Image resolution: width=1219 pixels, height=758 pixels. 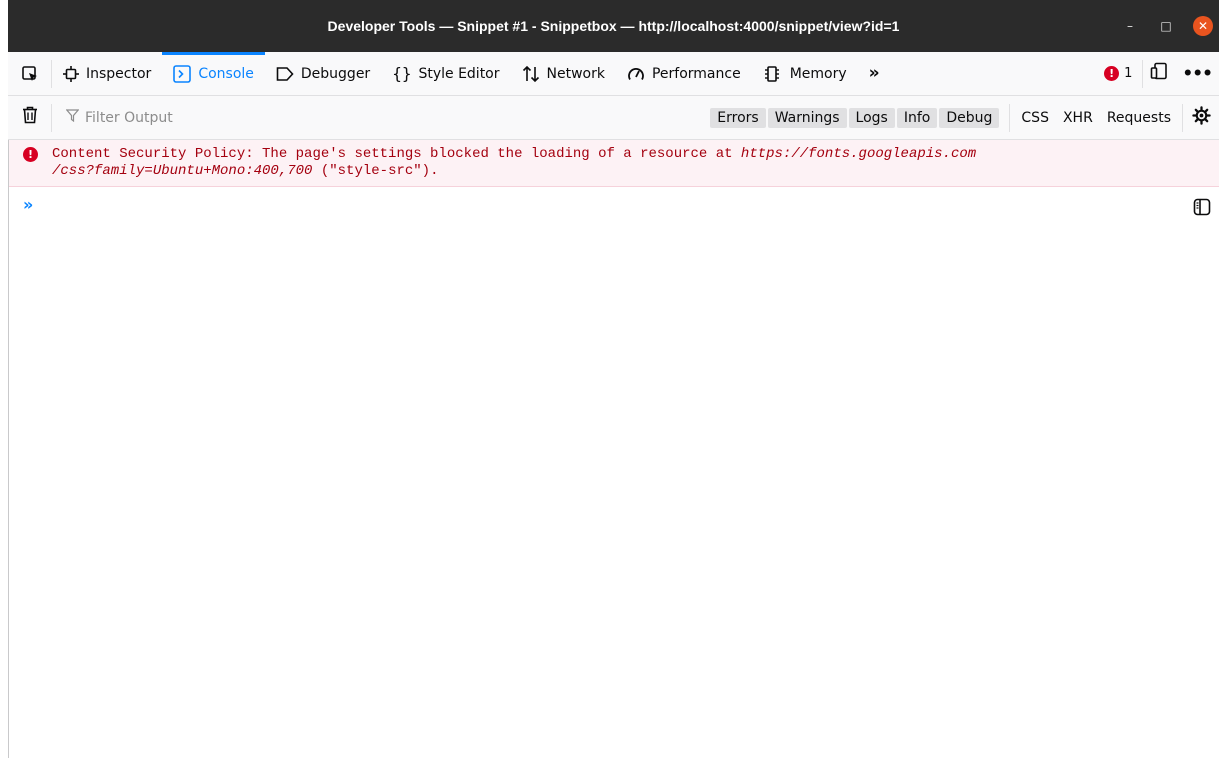 I want to click on filter-output-field, so click(x=381, y=118).